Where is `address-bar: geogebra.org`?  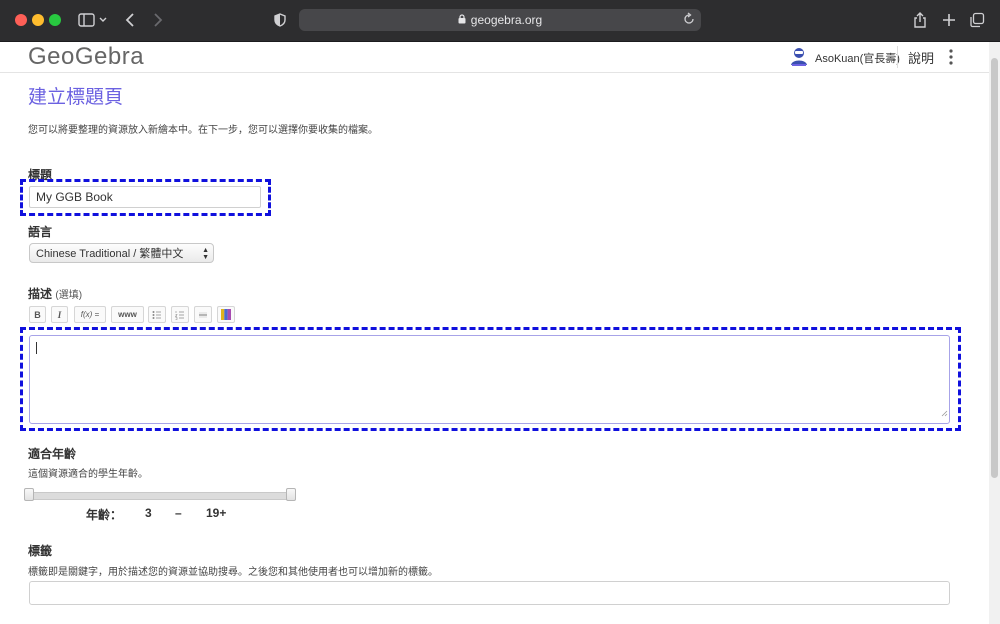
address-bar: geogebra.org is located at coordinates (500, 20).